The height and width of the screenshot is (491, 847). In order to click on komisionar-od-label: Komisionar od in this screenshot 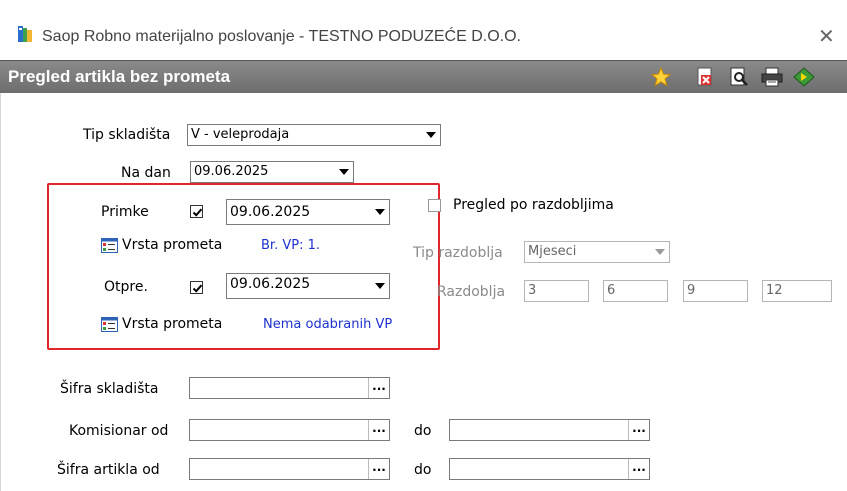, I will do `click(119, 431)`.